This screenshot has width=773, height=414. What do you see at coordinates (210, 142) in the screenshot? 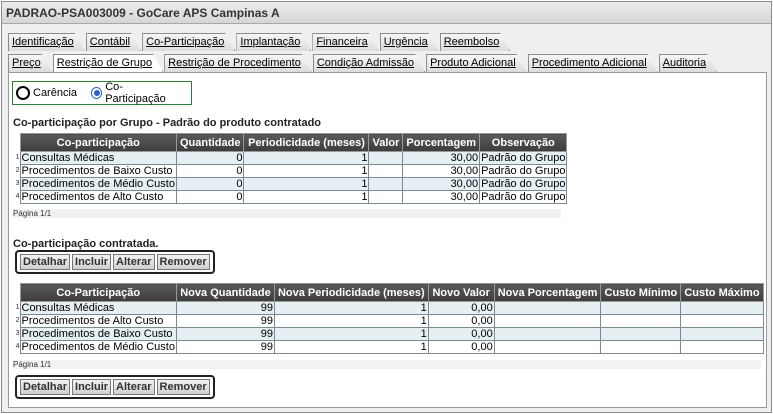
I see `column-header: Quantidade` at bounding box center [210, 142].